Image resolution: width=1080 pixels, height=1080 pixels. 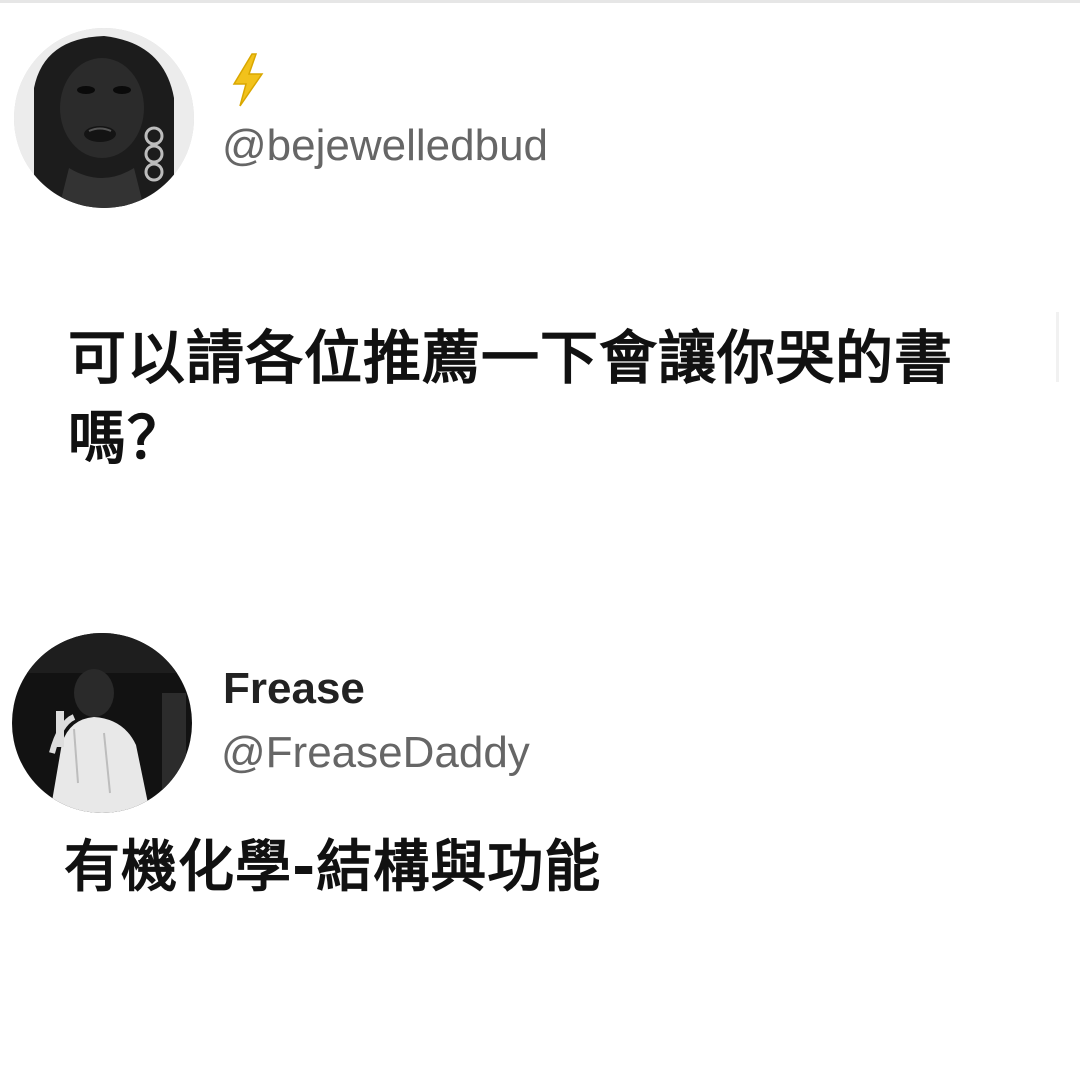 I want to click on avatar-freasedaddy, so click(x=102, y=723).